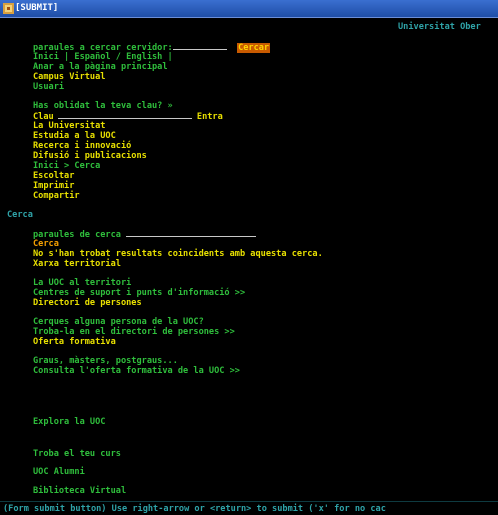  I want to click on main-search-input, so click(191, 233).